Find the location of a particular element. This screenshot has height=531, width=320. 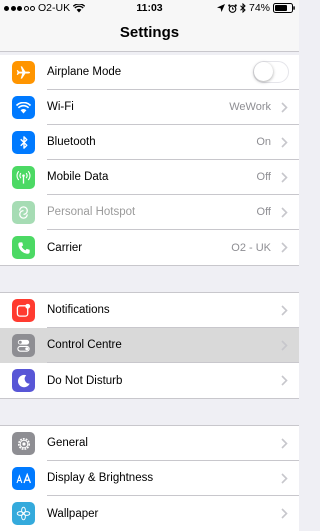

settings-row-display-brightness: Display & Brightness is located at coordinates (149, 478).